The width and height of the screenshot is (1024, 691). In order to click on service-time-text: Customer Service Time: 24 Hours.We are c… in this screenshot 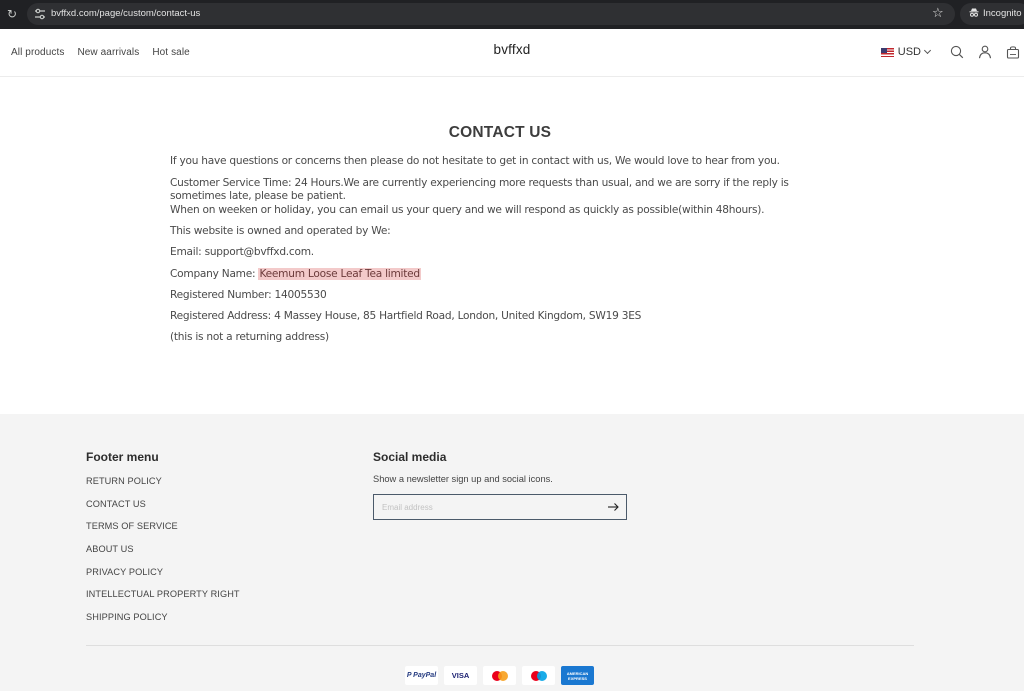, I will do `click(500, 197)`.